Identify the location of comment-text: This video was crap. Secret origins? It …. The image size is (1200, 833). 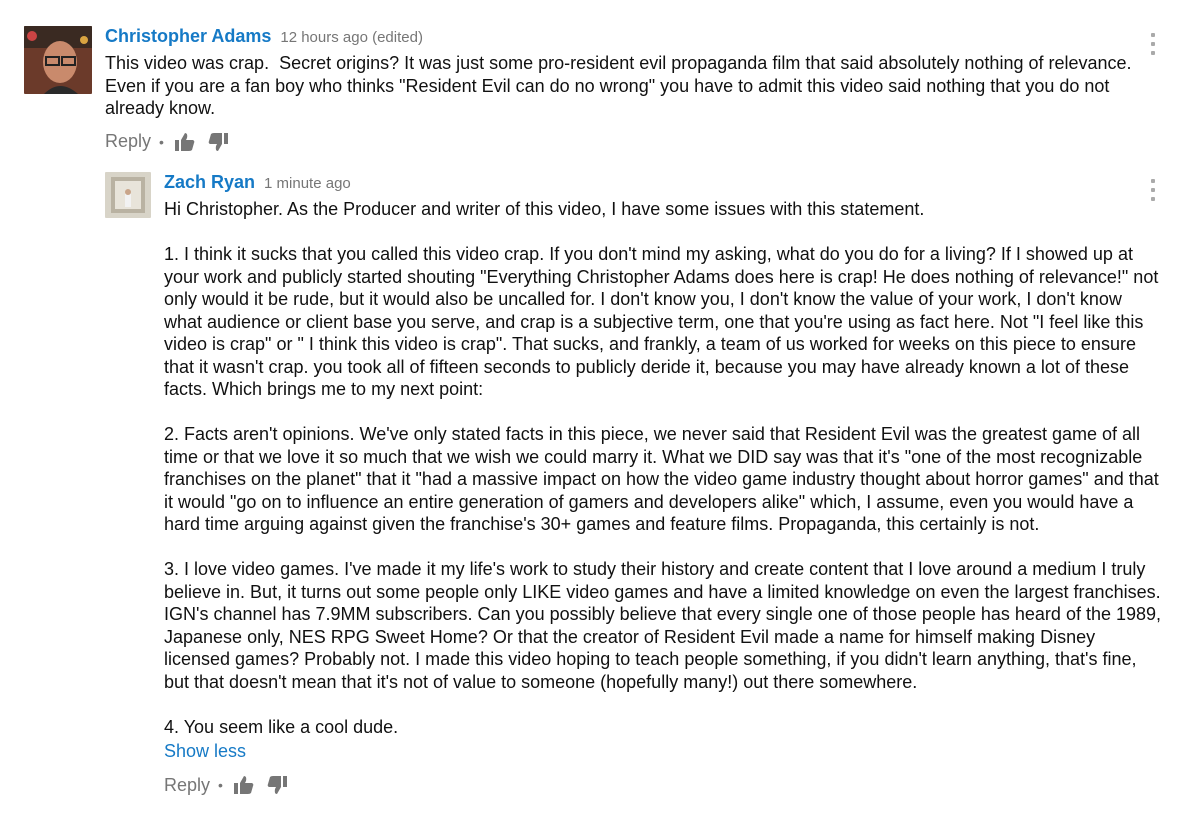
(623, 85).